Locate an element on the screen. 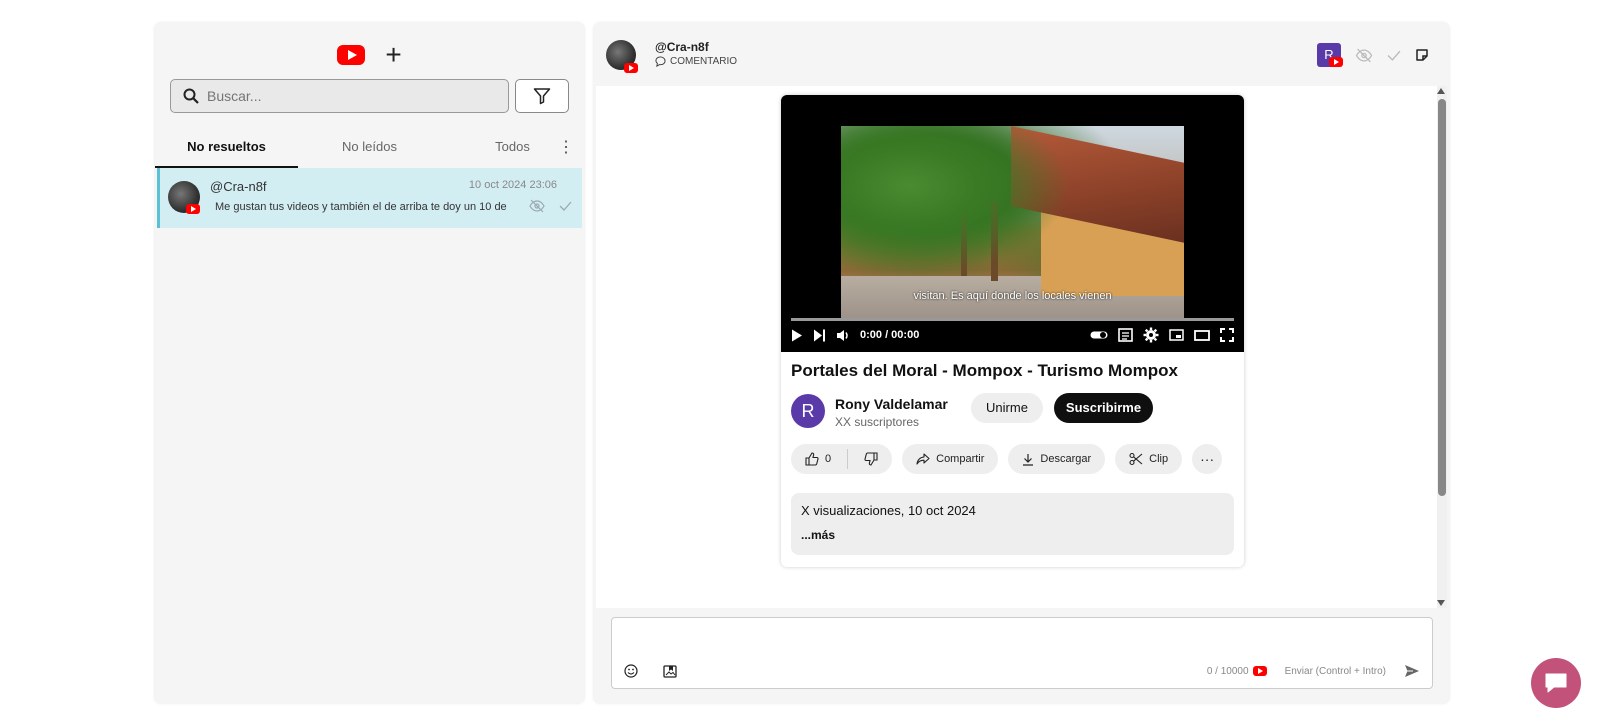 The height and width of the screenshot is (723, 1600). scrollbar is located at coordinates (1442, 347).